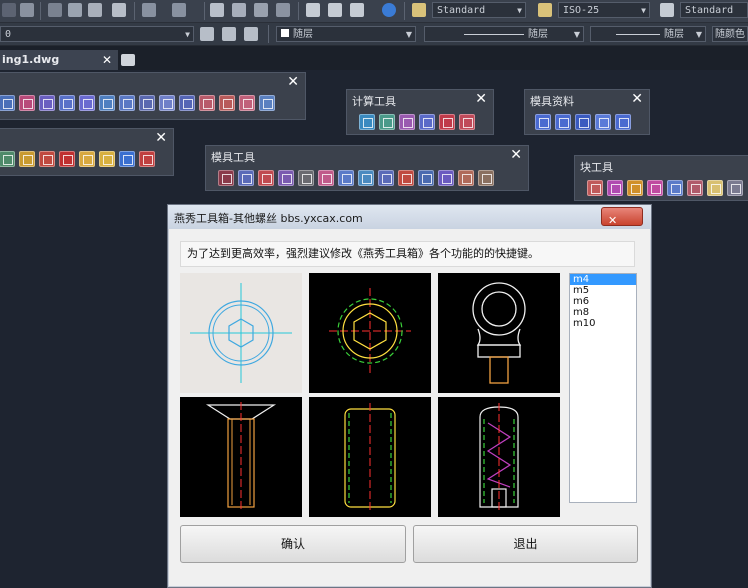 This screenshot has height=588, width=748. I want to click on list-item: m4, so click(603, 279).